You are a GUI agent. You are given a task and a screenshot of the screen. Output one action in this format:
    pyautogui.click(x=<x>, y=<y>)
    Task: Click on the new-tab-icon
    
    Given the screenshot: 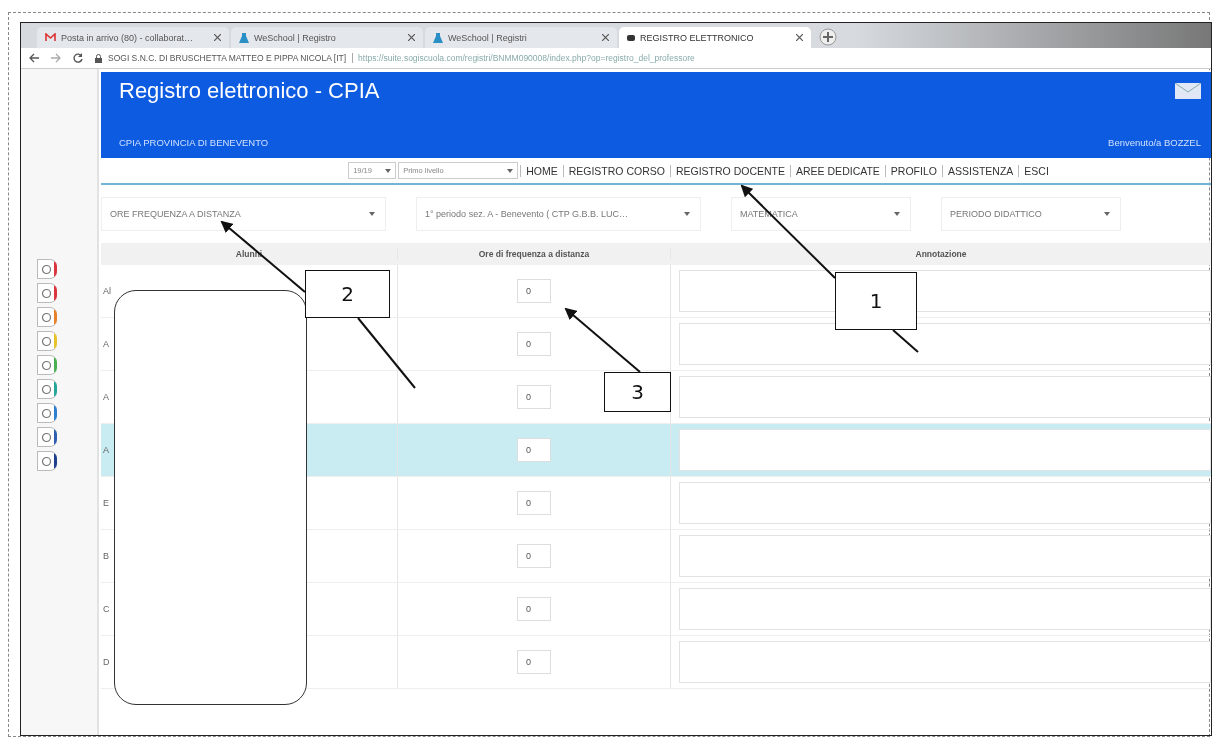 What is the action you would take?
    pyautogui.click(x=828, y=37)
    